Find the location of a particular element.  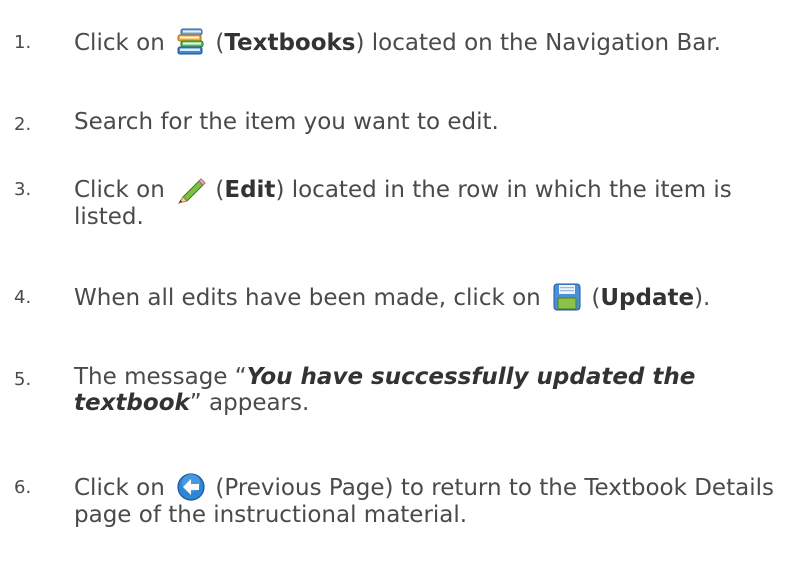

textbooks-label: Textbooks is located at coordinates (290, 43).